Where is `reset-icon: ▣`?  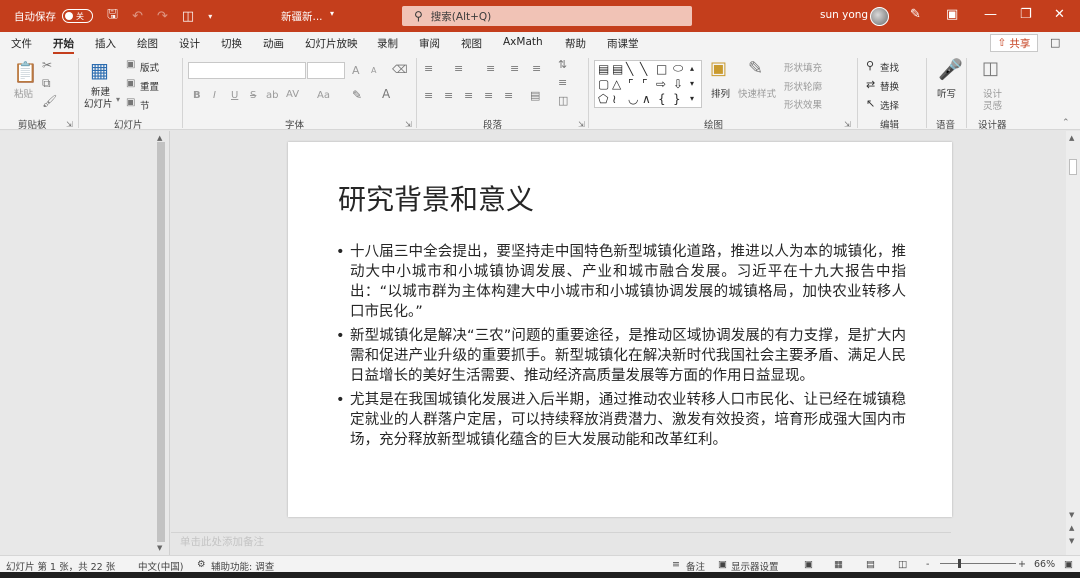
reset-icon: ▣ is located at coordinates (130, 83).